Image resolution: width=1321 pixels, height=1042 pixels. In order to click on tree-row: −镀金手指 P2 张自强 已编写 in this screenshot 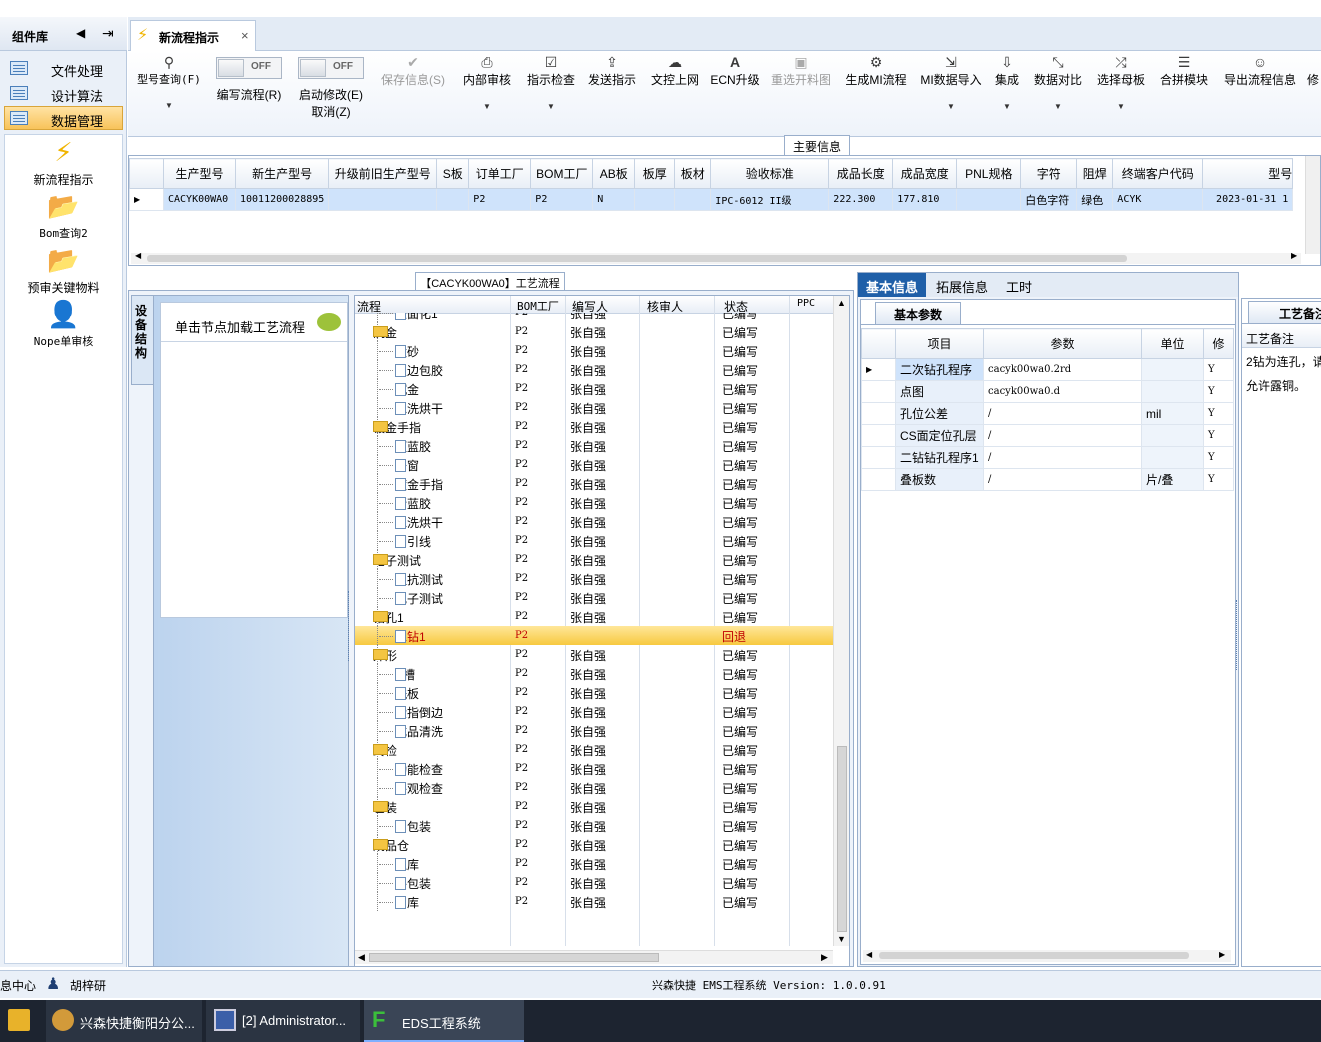, I will do `click(594, 426)`.